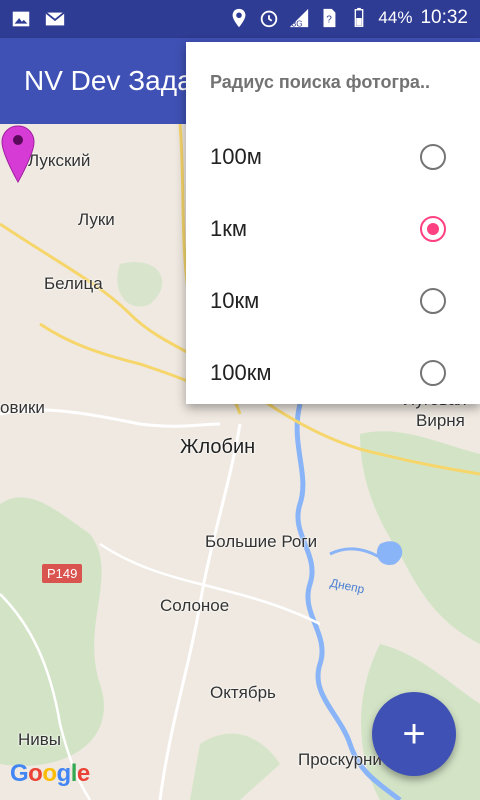 The width and height of the screenshot is (480, 800). I want to click on place-label: Луки, so click(96, 219).